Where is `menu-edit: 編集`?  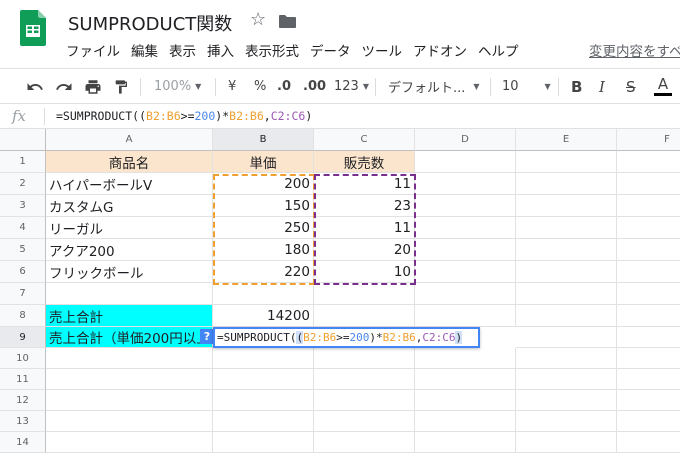 menu-edit: 編集 is located at coordinates (144, 50).